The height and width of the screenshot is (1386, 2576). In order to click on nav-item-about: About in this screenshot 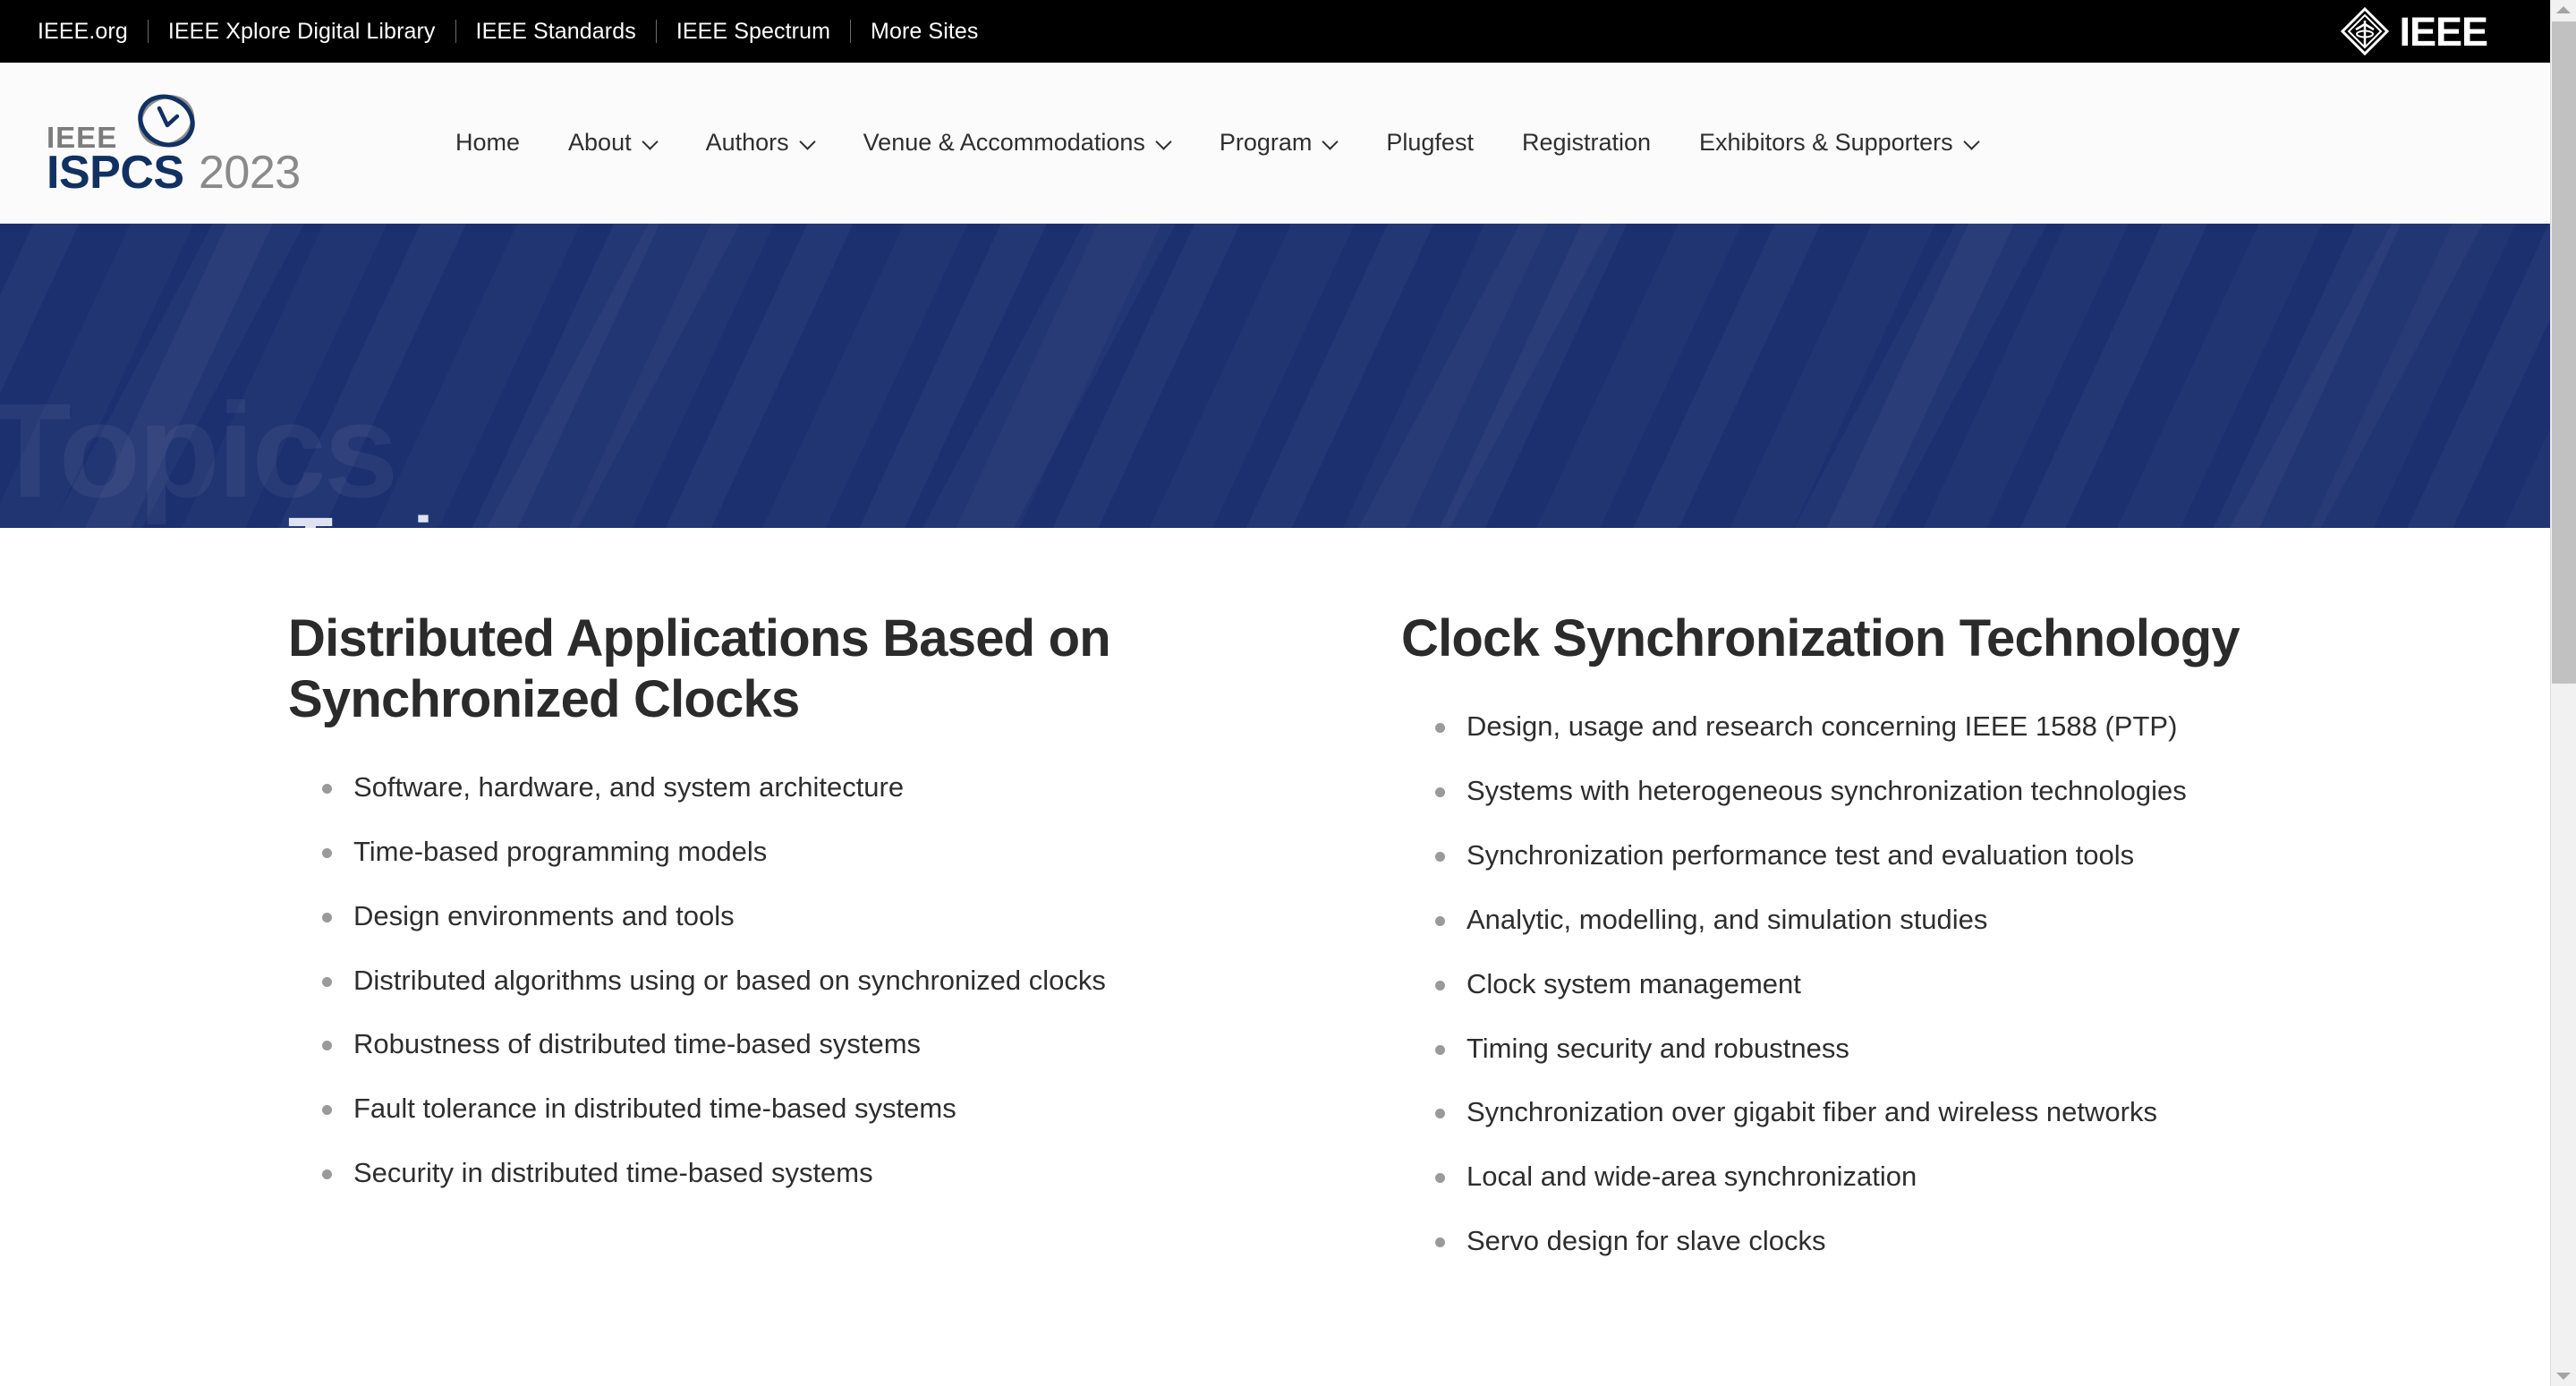, I will do `click(613, 143)`.